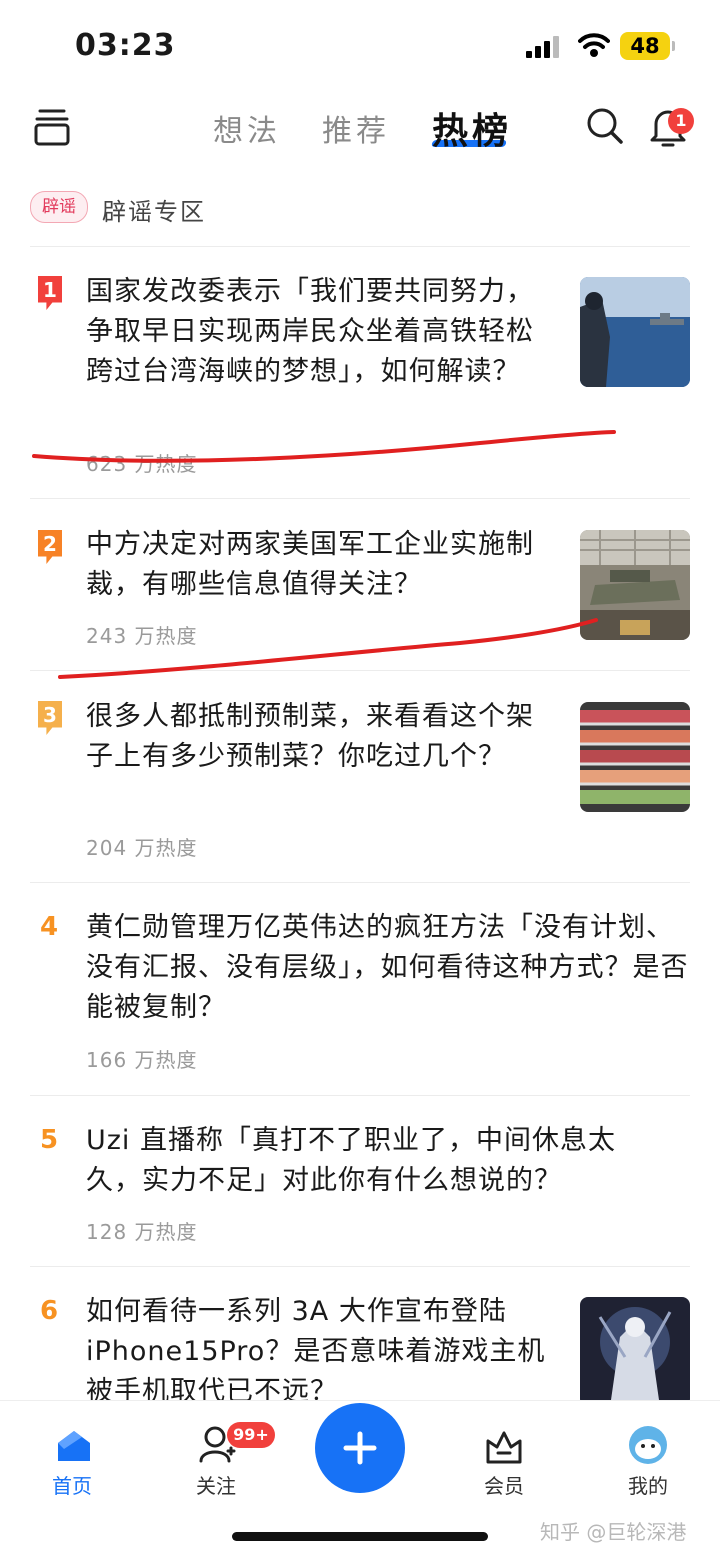  Describe the element at coordinates (216, 1484) in the screenshot. I see `nav-follow: 关注` at that location.